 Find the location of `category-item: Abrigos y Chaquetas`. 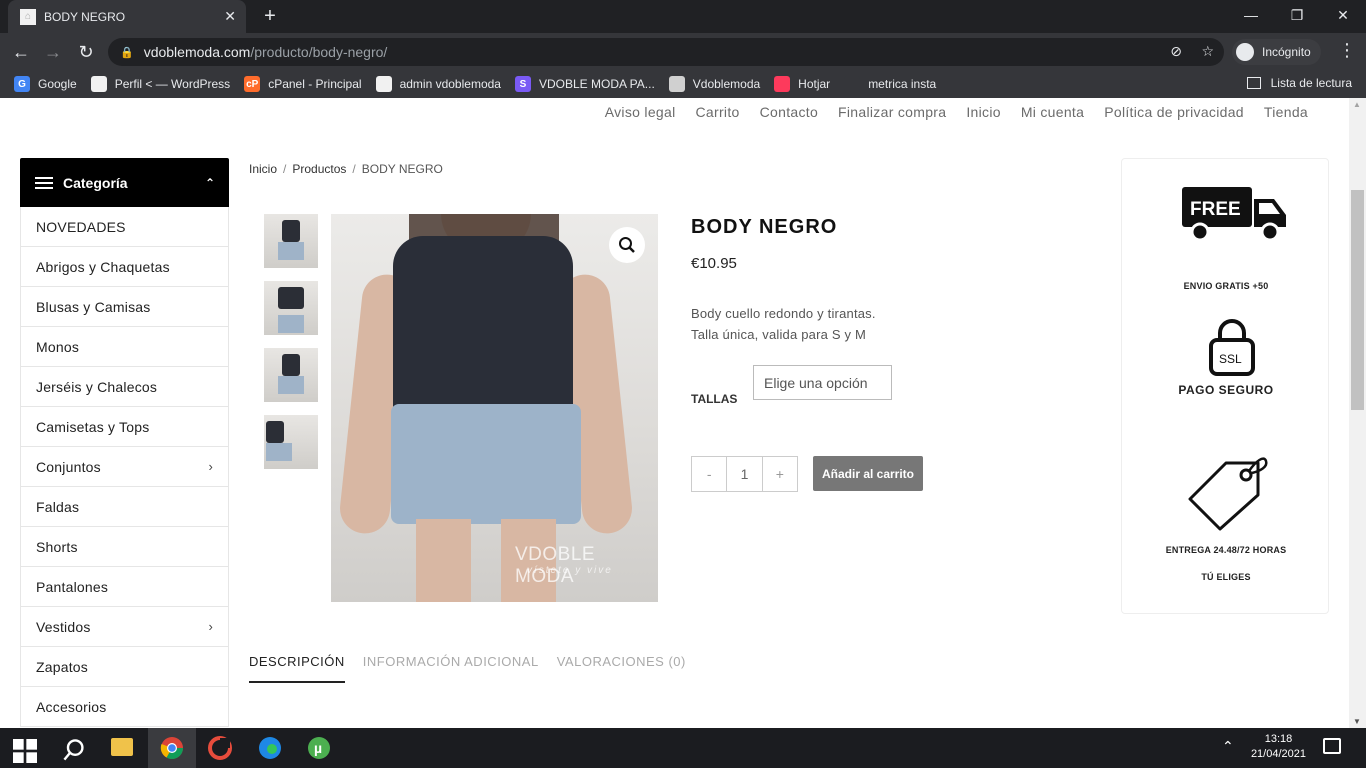

category-item: Abrigos y Chaquetas is located at coordinates (124, 267).